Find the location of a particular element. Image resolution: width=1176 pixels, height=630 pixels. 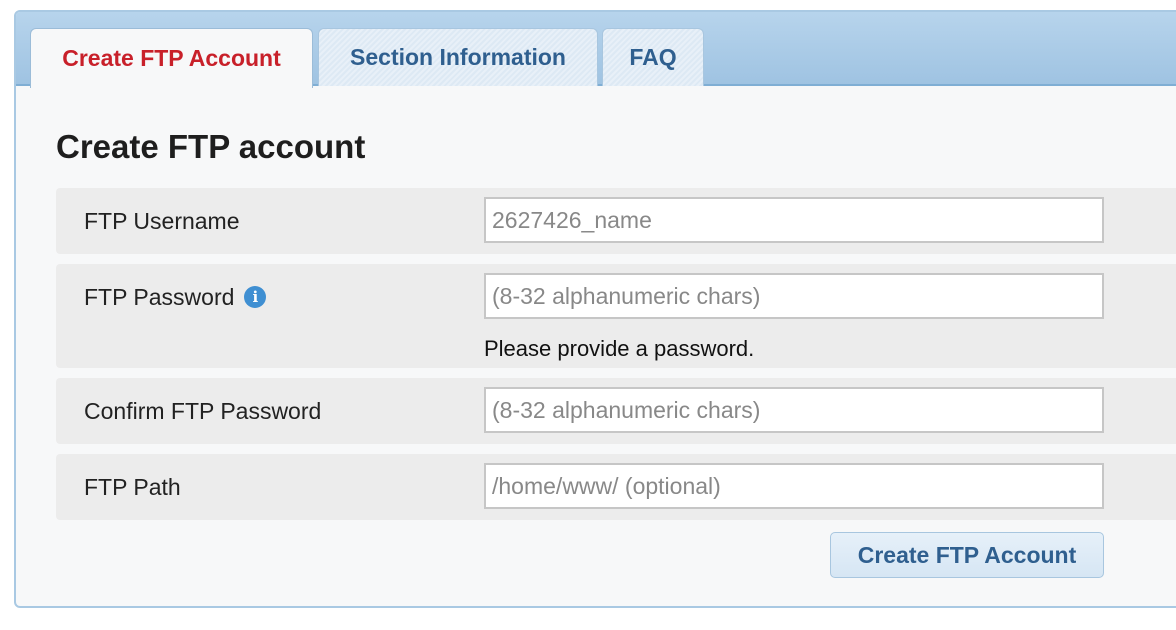

page-title: Create FTP account is located at coordinates (211, 146).